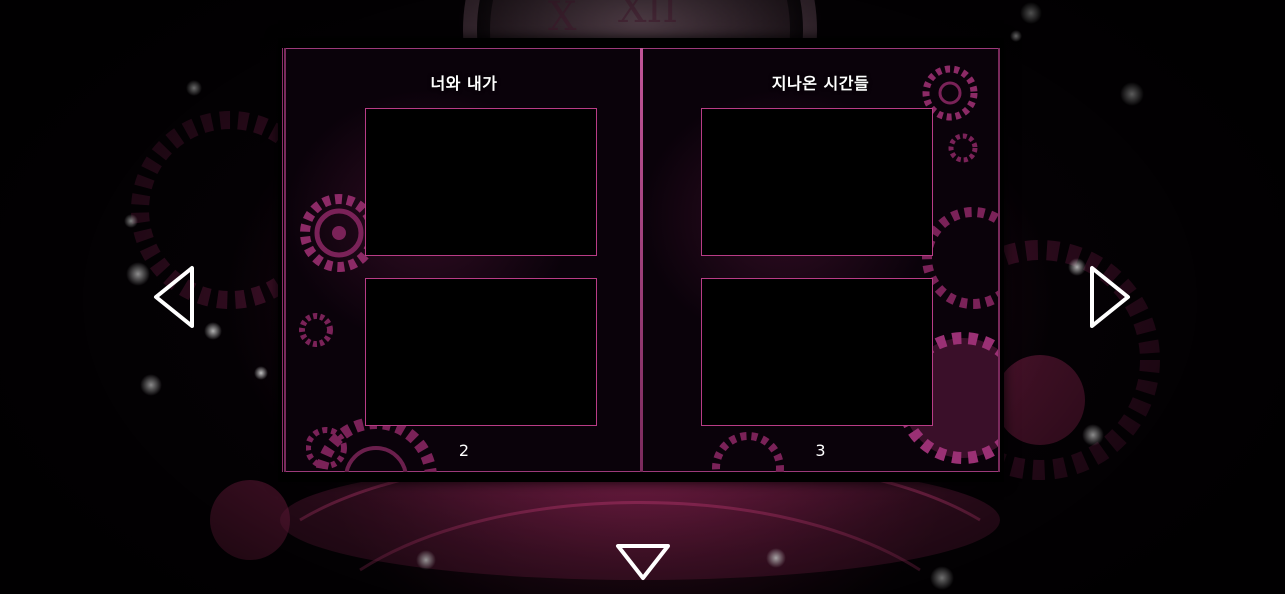  I want to click on next-page-button, so click(1110, 297).